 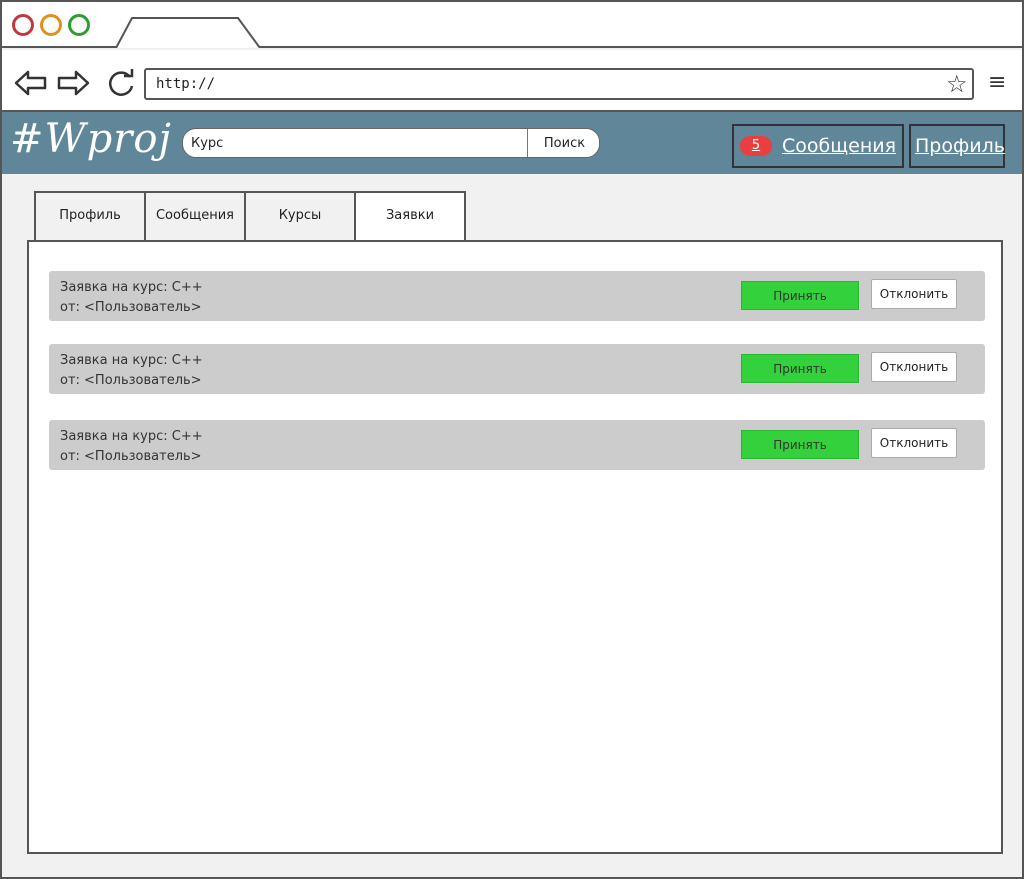 I want to click on maximize-window-button, so click(x=79, y=25).